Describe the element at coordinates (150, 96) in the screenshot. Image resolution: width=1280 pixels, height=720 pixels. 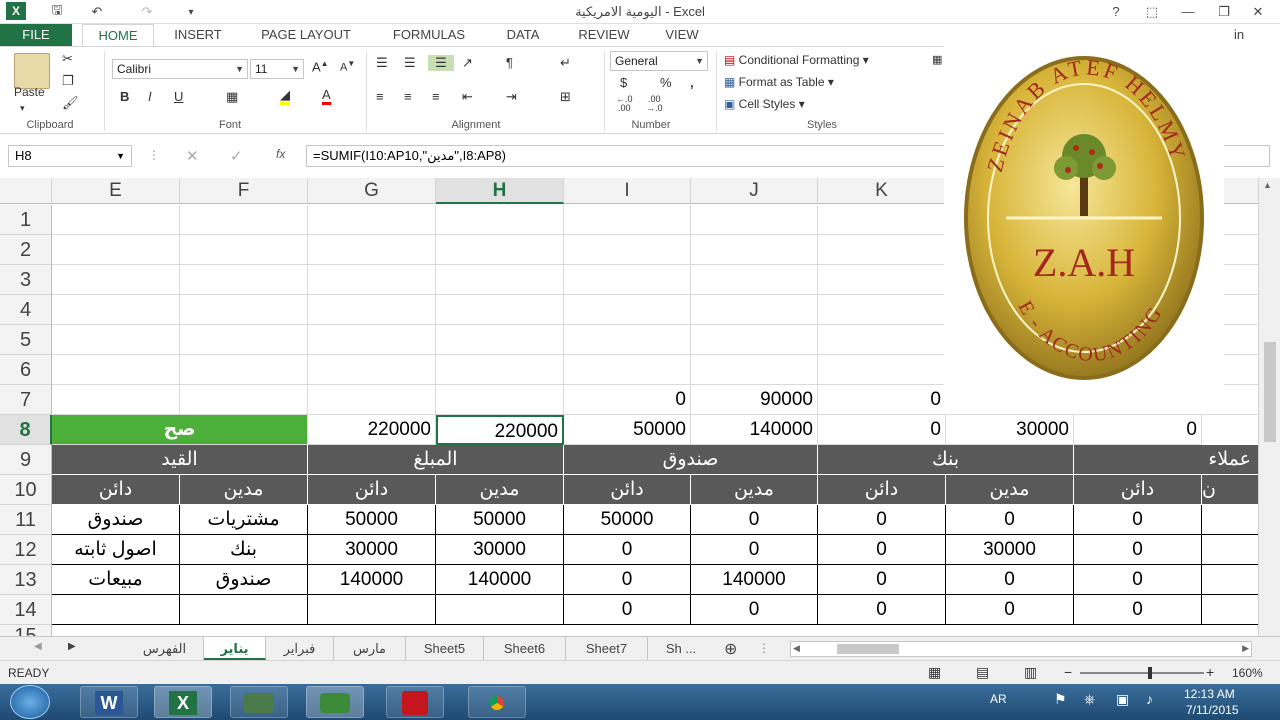
I see `italic-button: I` at that location.